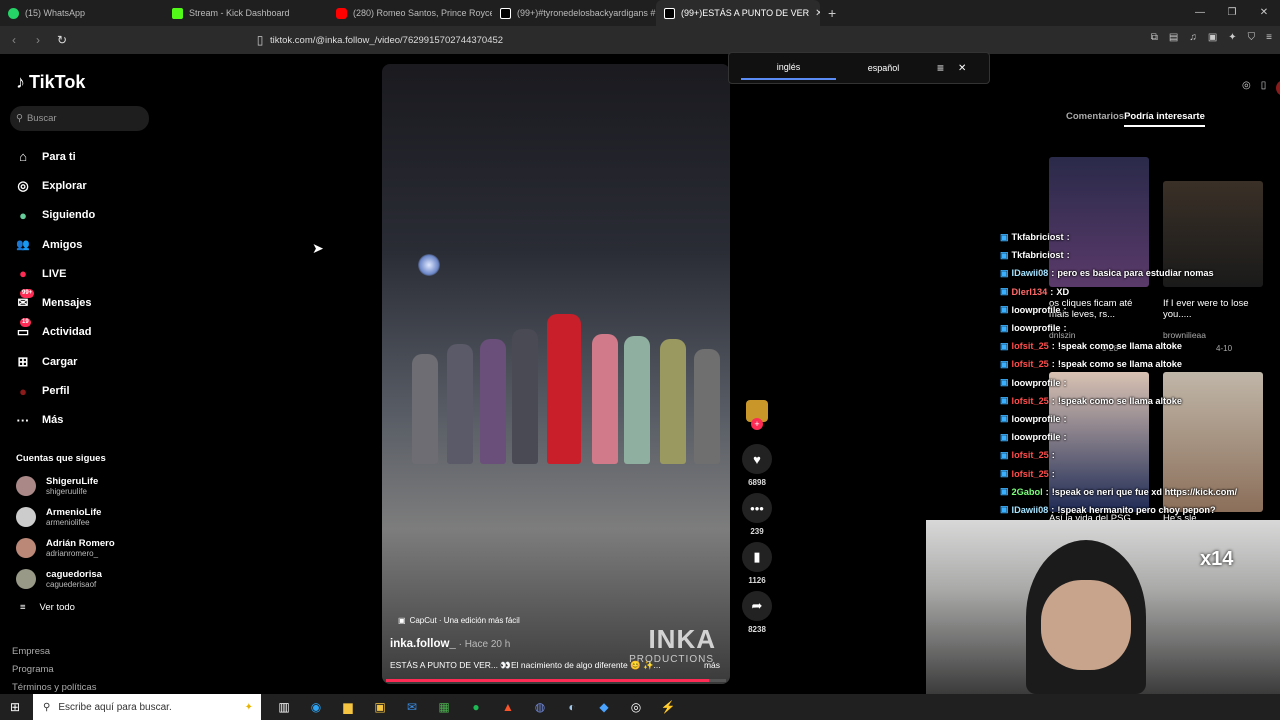 The image size is (1280, 720). Describe the element at coordinates (260, 40) in the screenshot. I see `bookmark-icon: ▯` at that location.